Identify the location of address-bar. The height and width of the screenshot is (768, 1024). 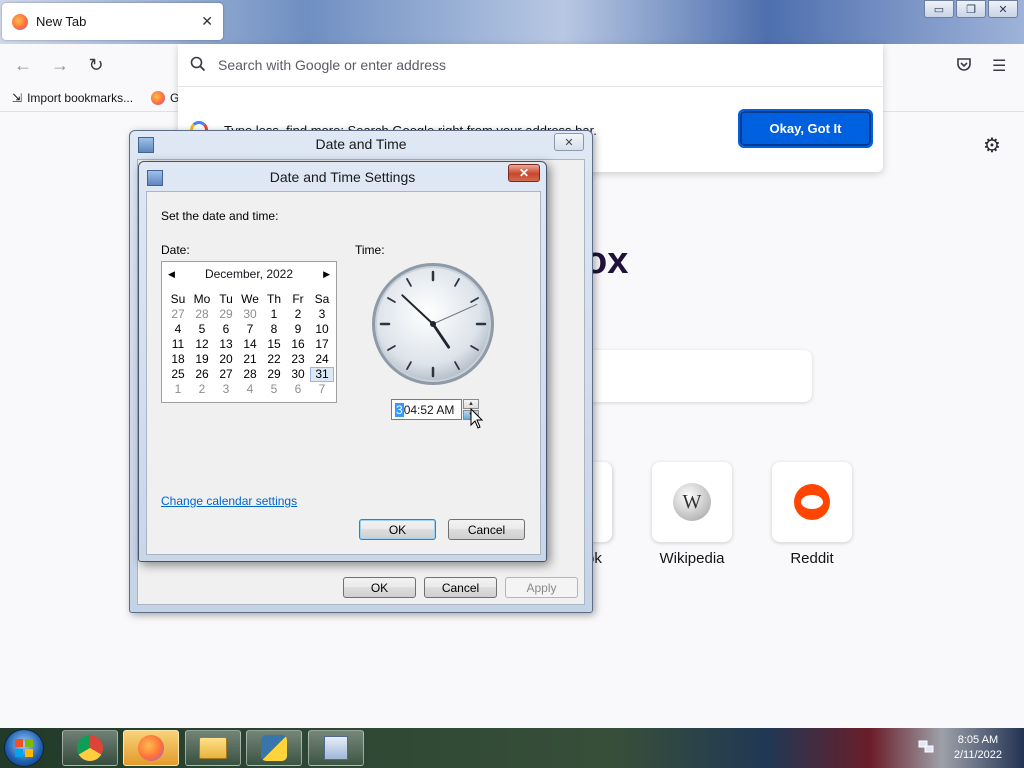
(530, 65).